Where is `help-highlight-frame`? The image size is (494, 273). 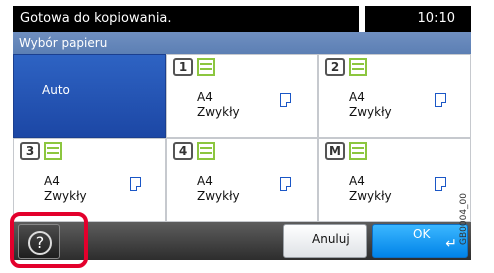
help-highlight-frame is located at coordinates (49, 240).